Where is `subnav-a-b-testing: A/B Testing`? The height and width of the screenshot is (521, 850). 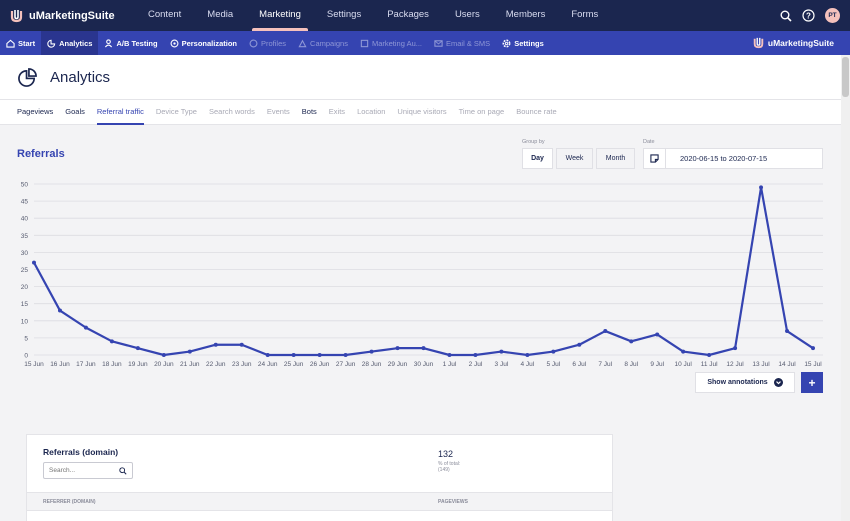
subnav-a-b-testing: A/B Testing is located at coordinates (130, 43).